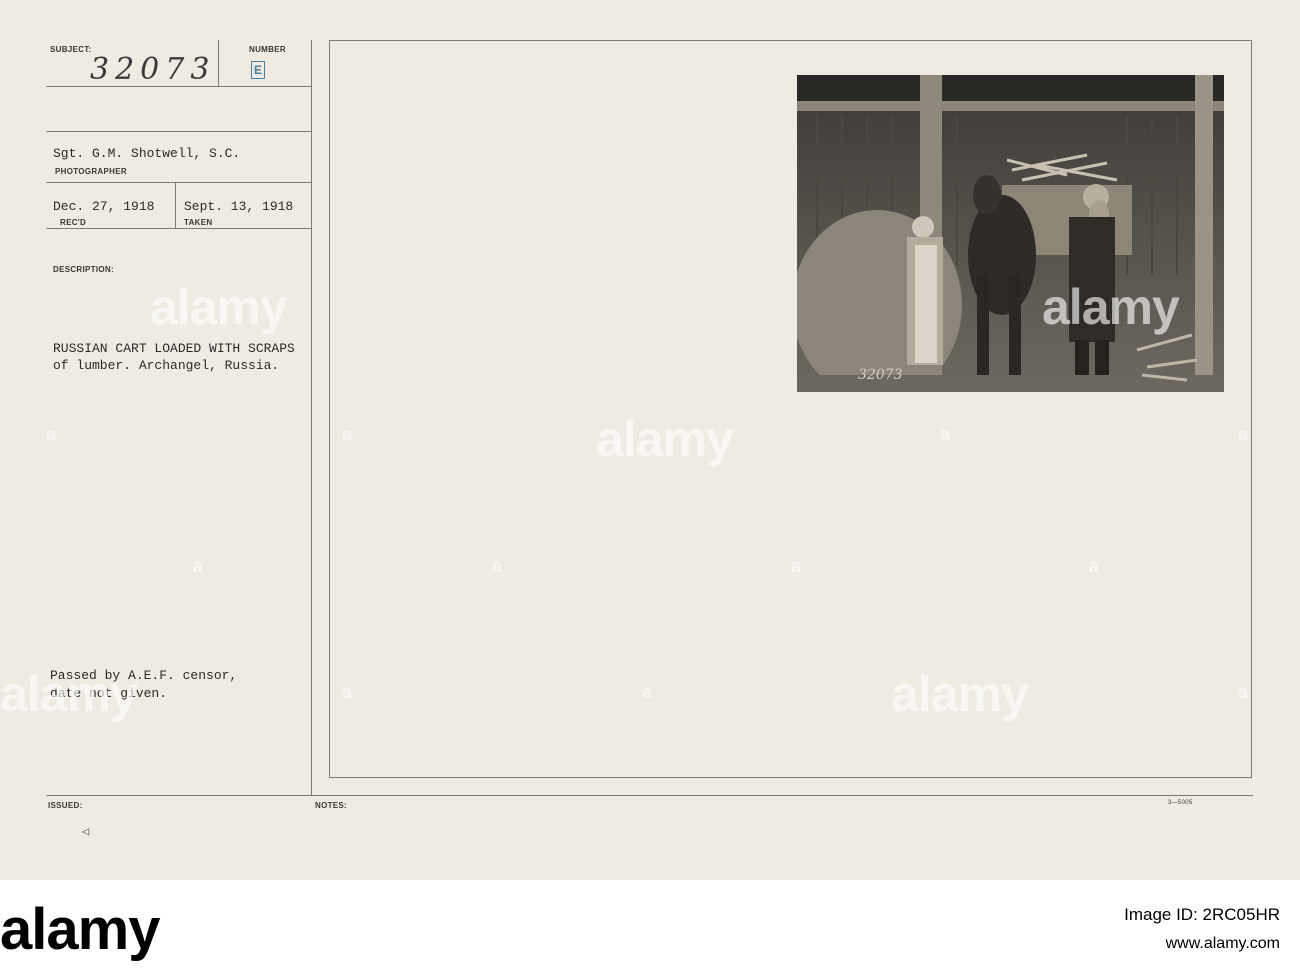  What do you see at coordinates (65, 805) in the screenshot?
I see `issued-label: ISSUED:` at bounding box center [65, 805].